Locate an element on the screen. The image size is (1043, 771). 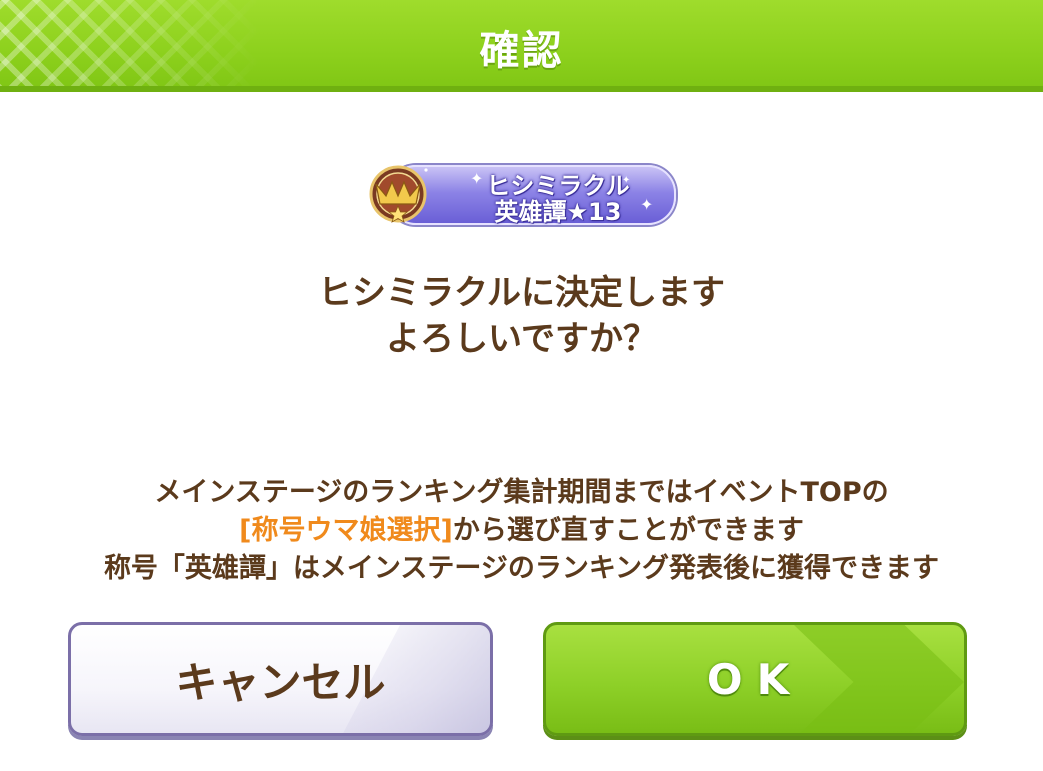
info-line-1: メインステージのランキング集計期間まではイベントTOPの is located at coordinates (521, 492).